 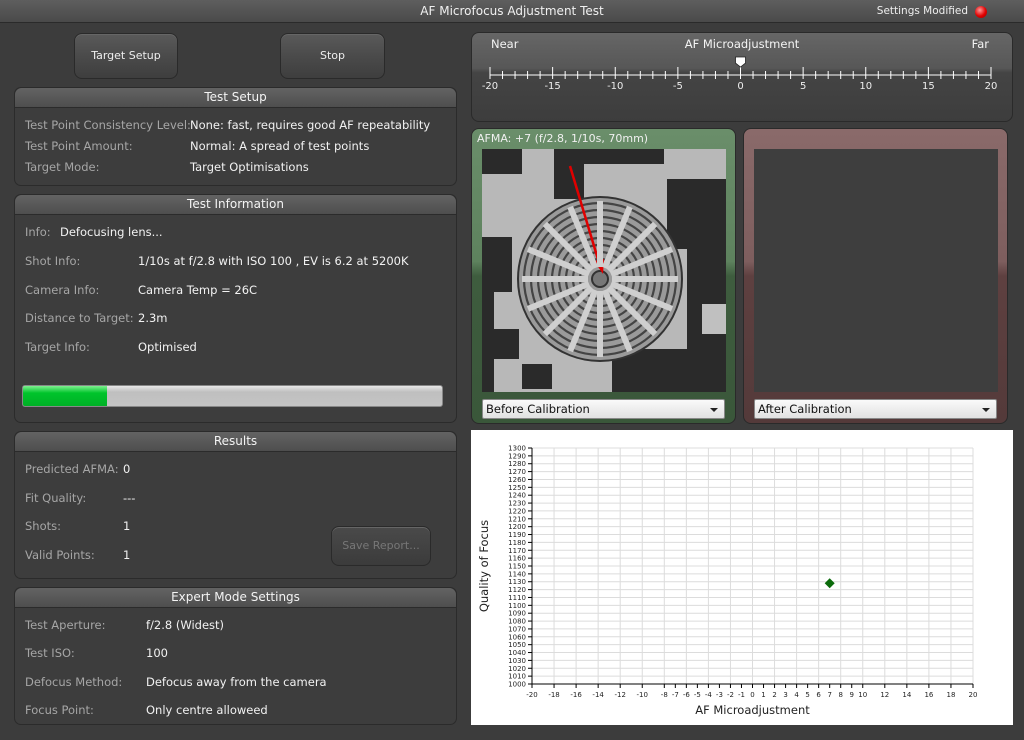 I want to click on scale-tick-label: 15, so click(x=928, y=86).